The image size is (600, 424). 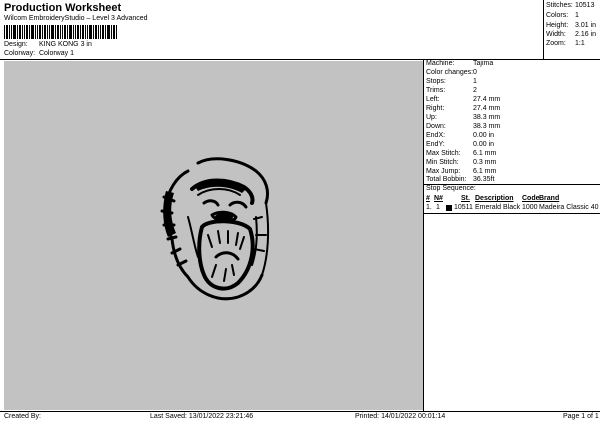 What do you see at coordinates (483, 63) in the screenshot?
I see `info-value: Tajima` at bounding box center [483, 63].